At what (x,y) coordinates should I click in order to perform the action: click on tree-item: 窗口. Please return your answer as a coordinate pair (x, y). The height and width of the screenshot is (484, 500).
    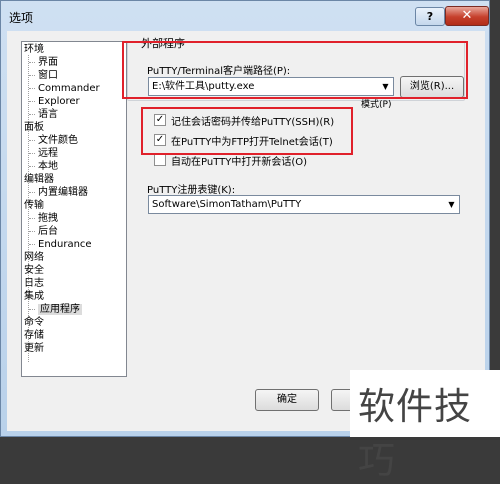
    Looking at the image, I should click on (48, 75).